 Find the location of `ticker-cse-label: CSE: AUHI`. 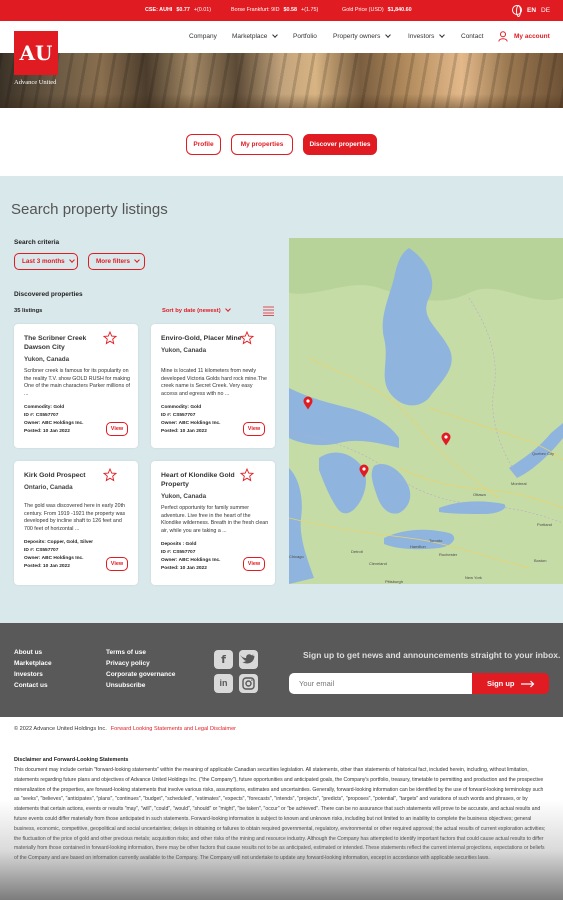

ticker-cse-label: CSE: AUHI is located at coordinates (159, 10).